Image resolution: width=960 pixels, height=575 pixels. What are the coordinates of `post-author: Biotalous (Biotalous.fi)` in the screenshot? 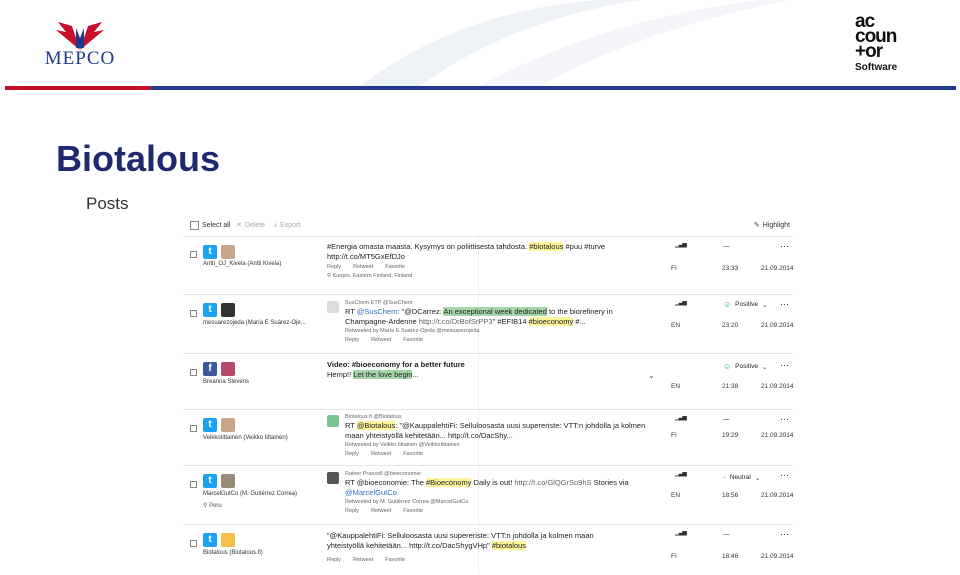 It's located at (233, 553).